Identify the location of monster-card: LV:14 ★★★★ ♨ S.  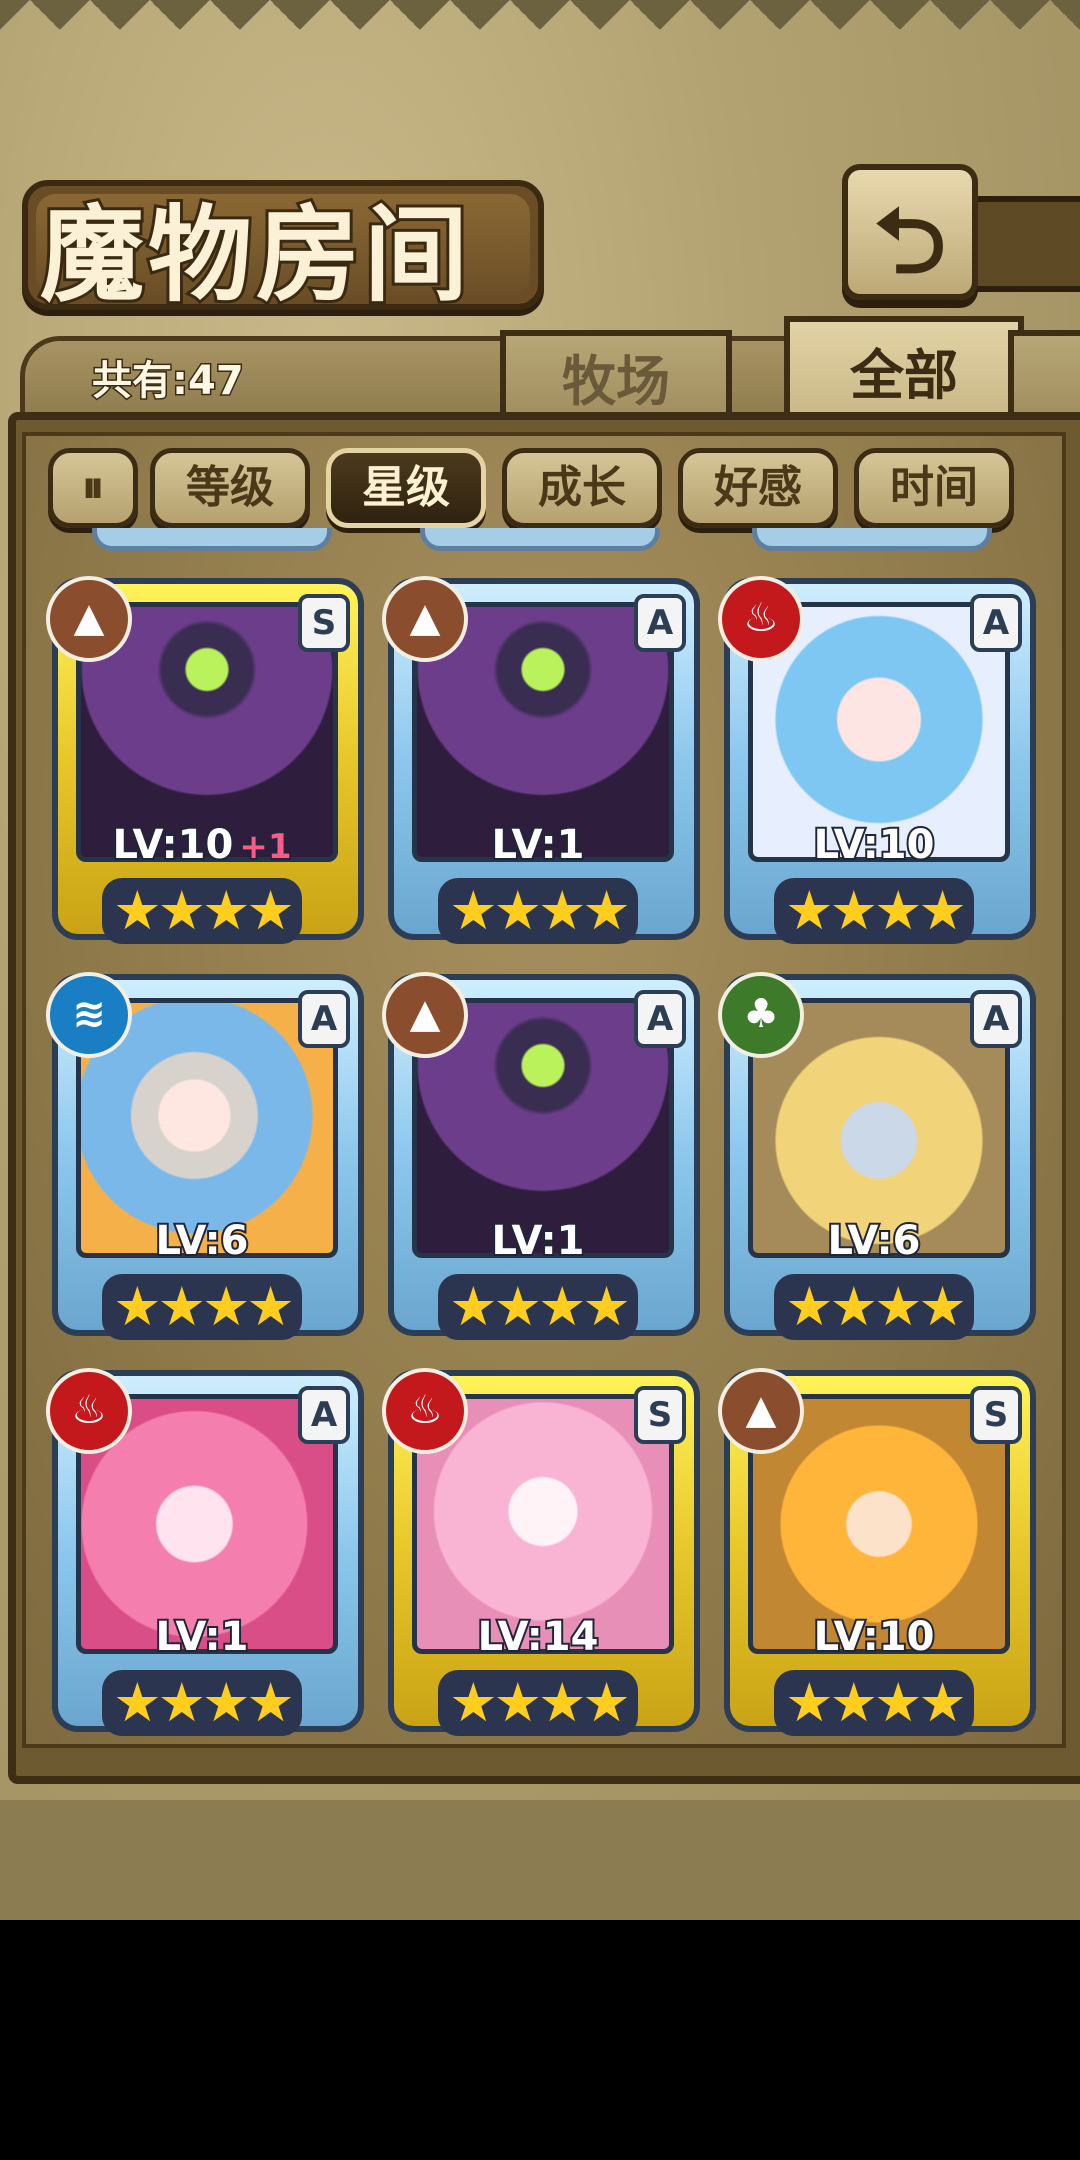
(541, 1555).